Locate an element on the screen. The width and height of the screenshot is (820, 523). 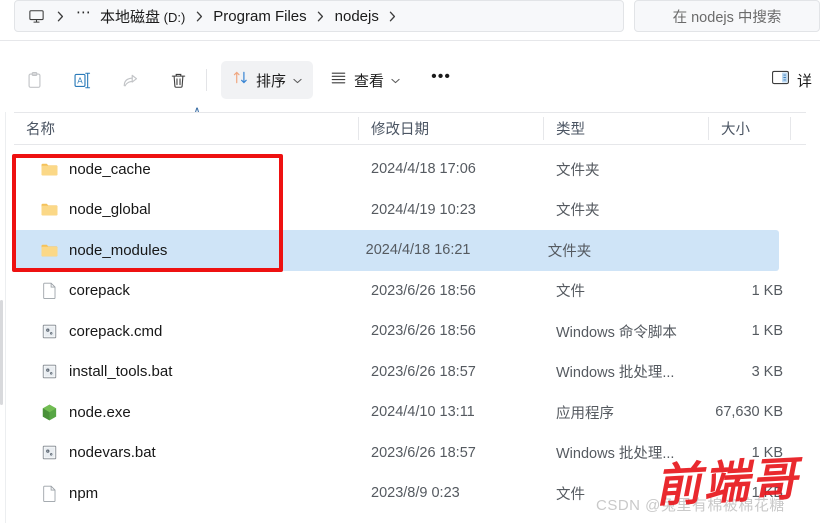
command-toolbar: A 排序 查看 ••• 详 is located at coordinates (410, 80).